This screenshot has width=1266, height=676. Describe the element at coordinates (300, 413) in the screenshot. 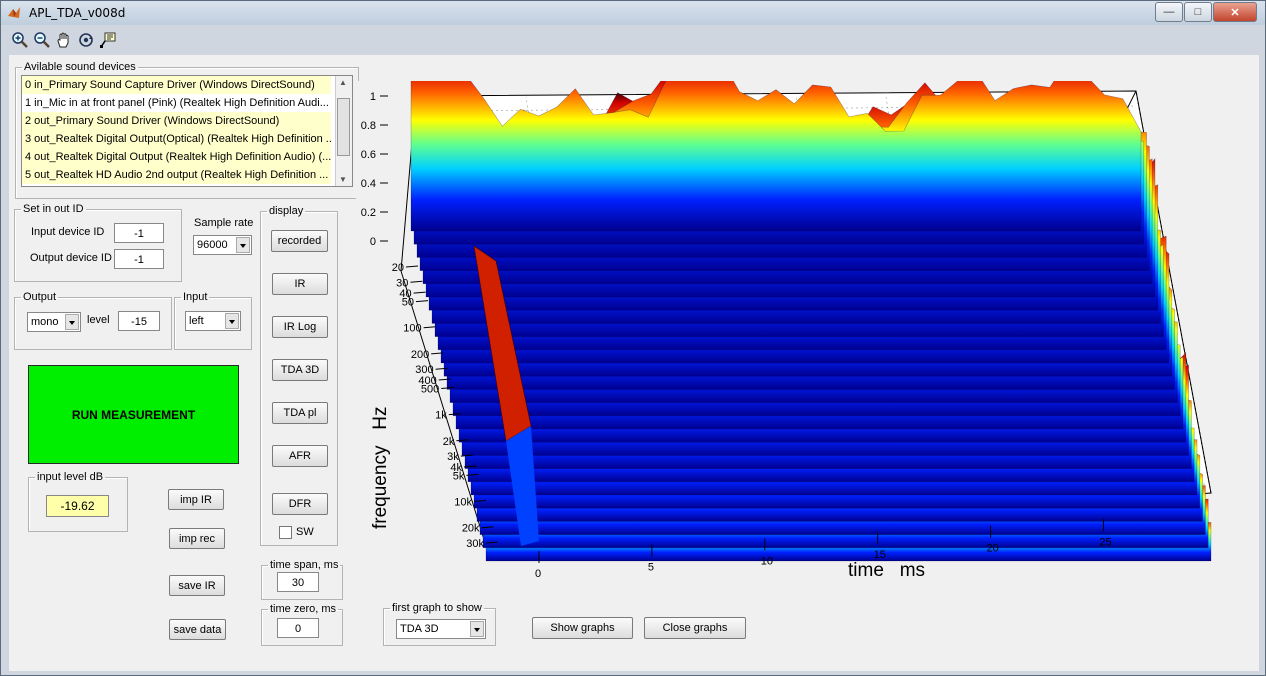

I see `tda-pl-button: TDA pl` at that location.